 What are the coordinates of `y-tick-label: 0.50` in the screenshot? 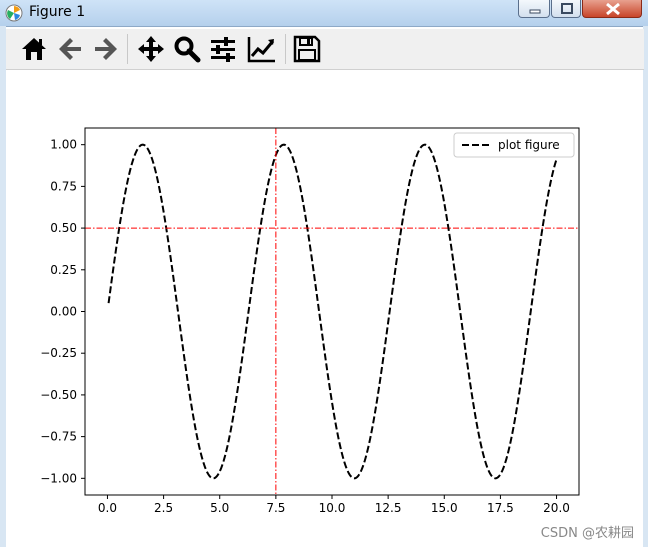 It's located at (63, 228).